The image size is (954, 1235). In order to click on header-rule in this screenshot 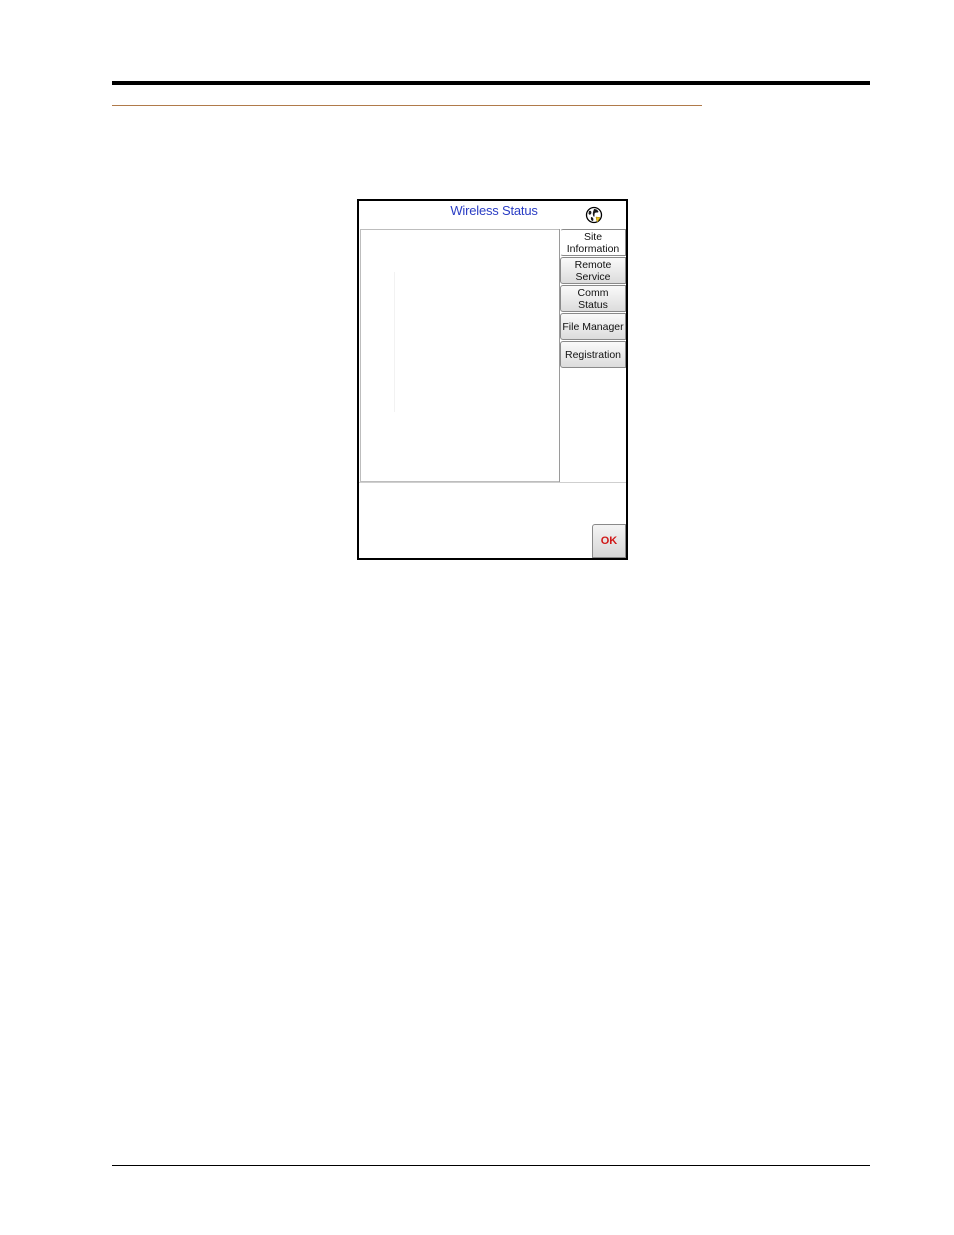, I will do `click(491, 83)`.